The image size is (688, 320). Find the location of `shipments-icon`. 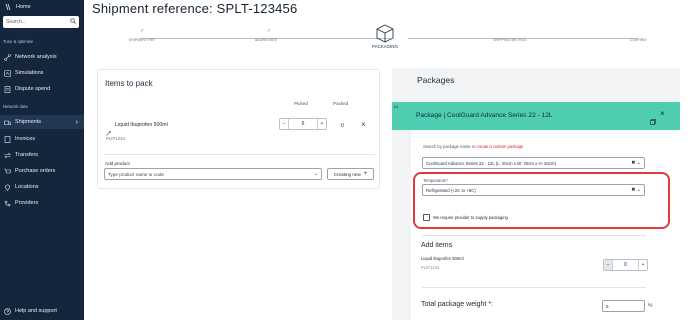

shipments-icon is located at coordinates (7, 122).